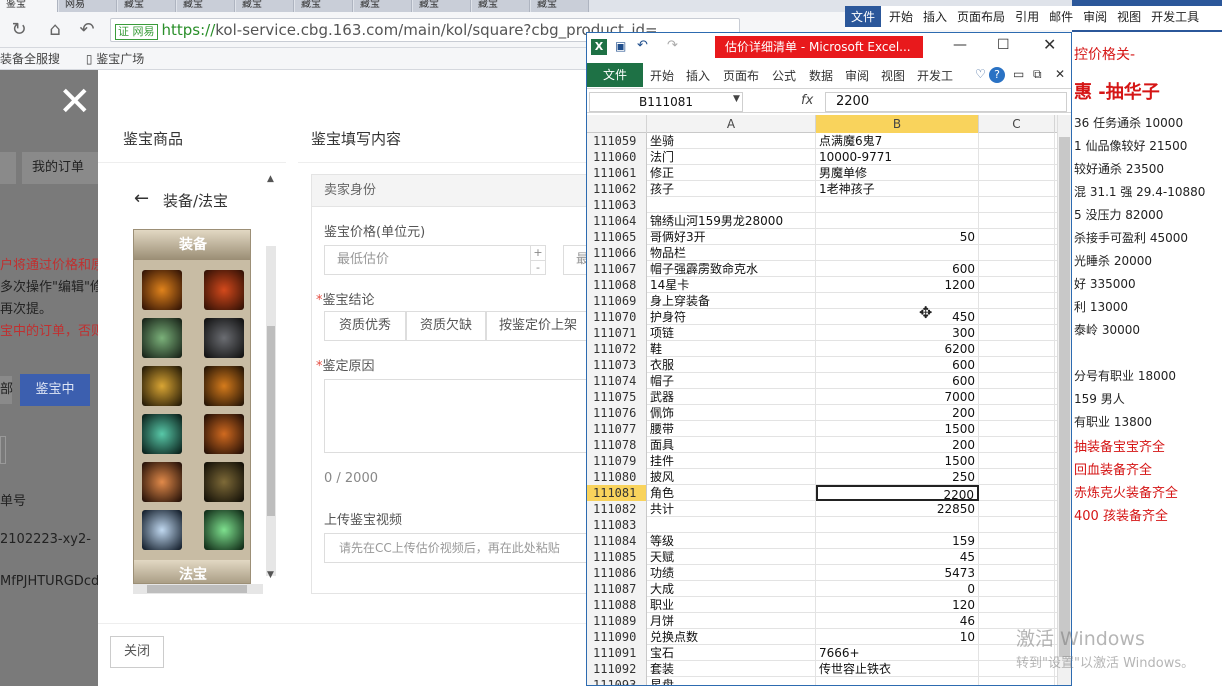 Image resolution: width=1222 pixels, height=686 pixels. I want to click on column-header-b: B, so click(897, 124).